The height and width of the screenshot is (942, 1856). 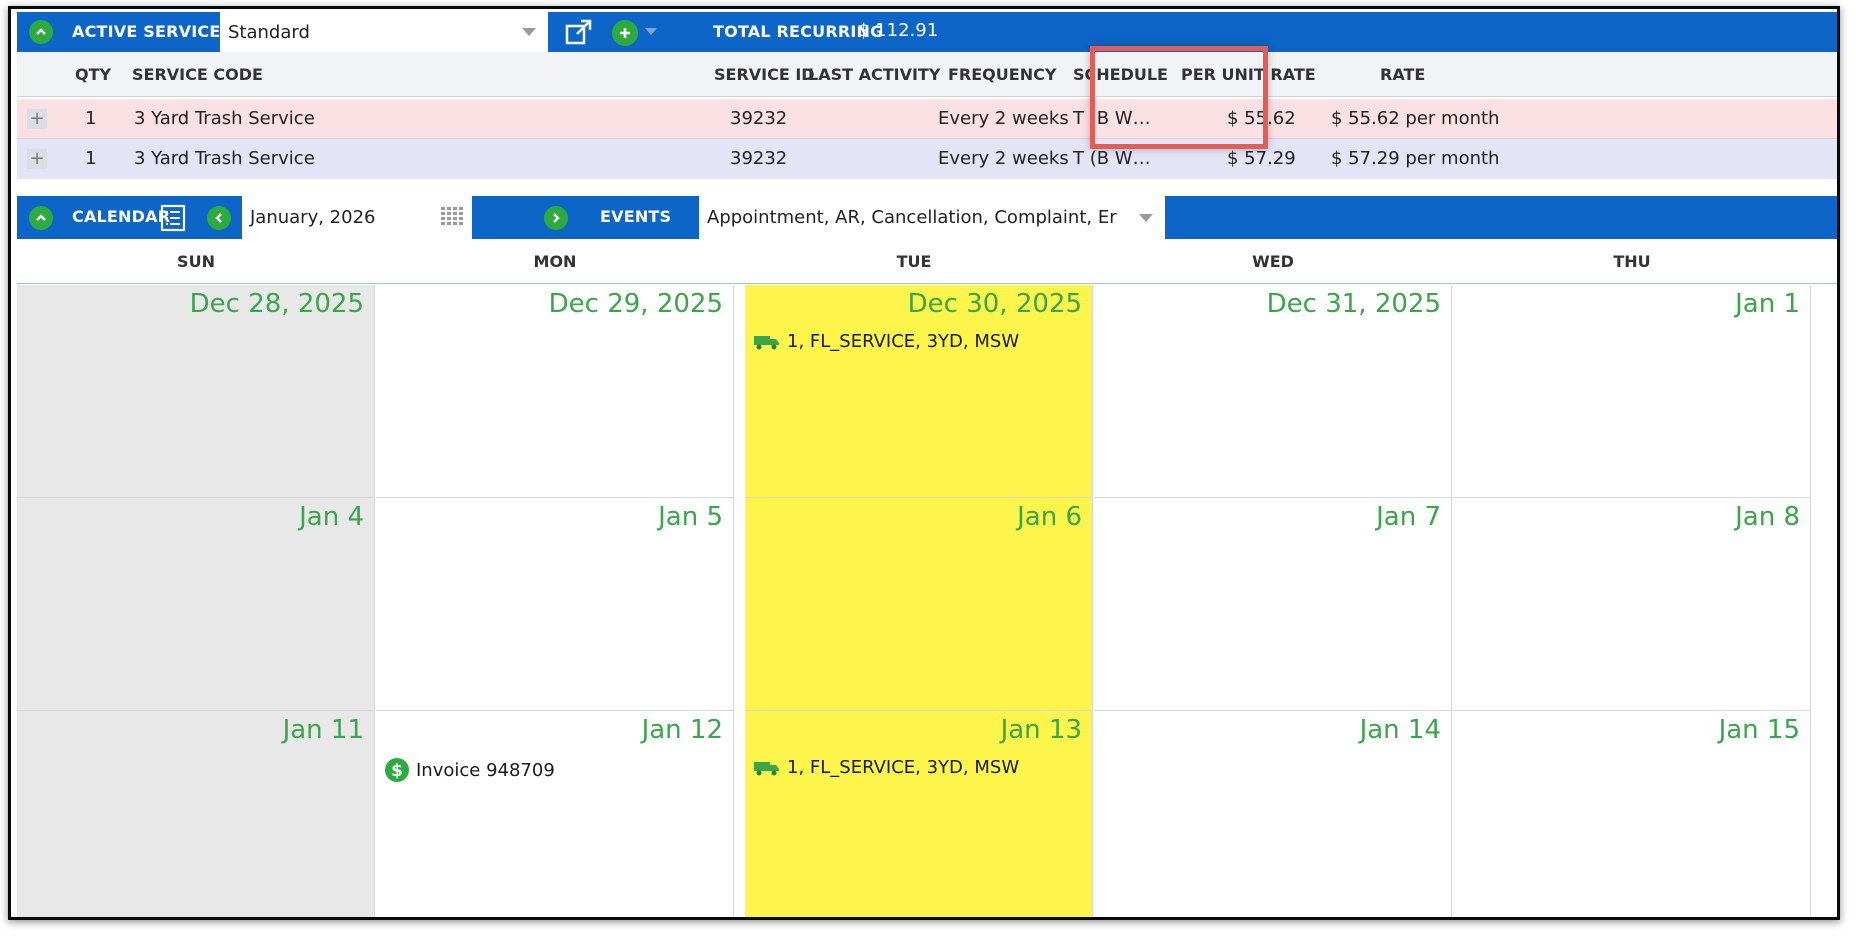 I want to click on cell-date: Jan 6, so click(x=1049, y=517).